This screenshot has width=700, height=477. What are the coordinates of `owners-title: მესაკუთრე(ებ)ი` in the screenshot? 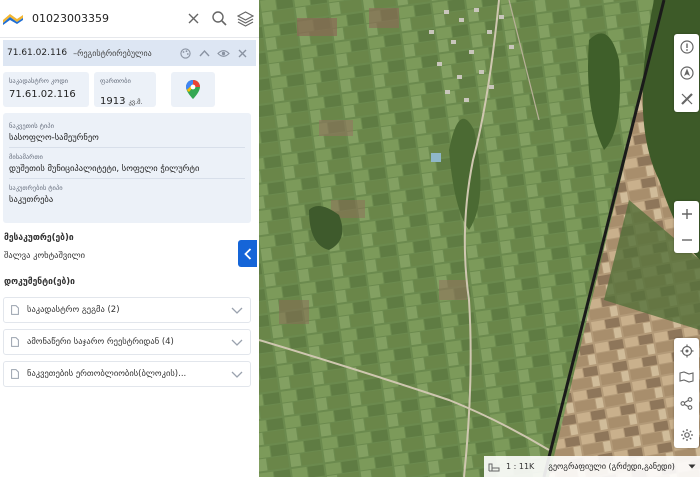 It's located at (39, 238).